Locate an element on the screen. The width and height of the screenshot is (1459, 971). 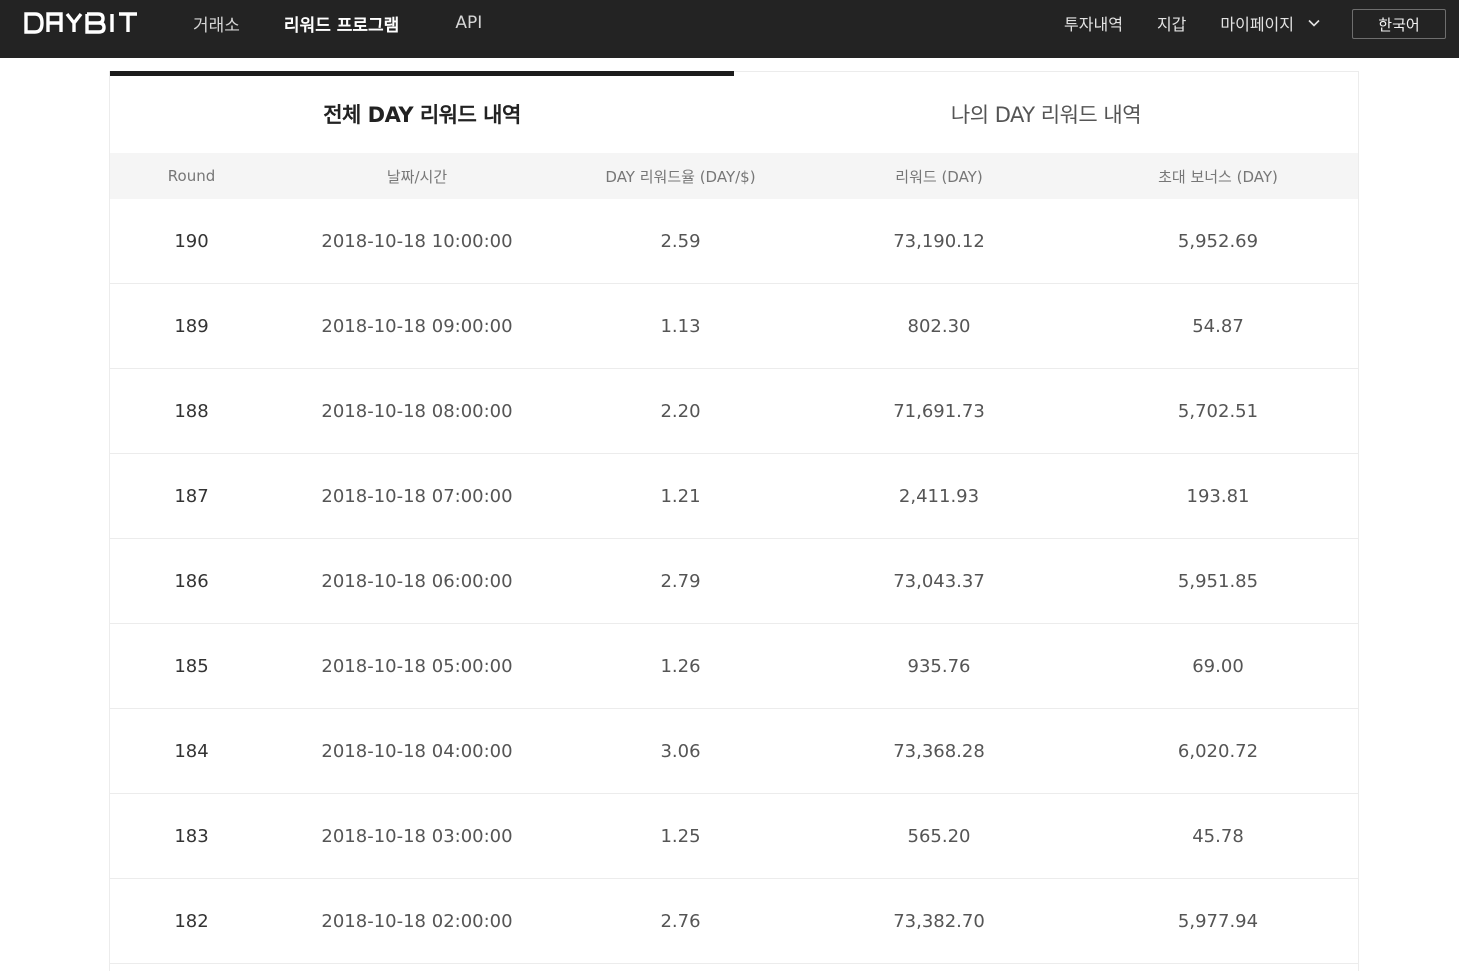
cell-reward: 73,190.12 is located at coordinates (939, 241).